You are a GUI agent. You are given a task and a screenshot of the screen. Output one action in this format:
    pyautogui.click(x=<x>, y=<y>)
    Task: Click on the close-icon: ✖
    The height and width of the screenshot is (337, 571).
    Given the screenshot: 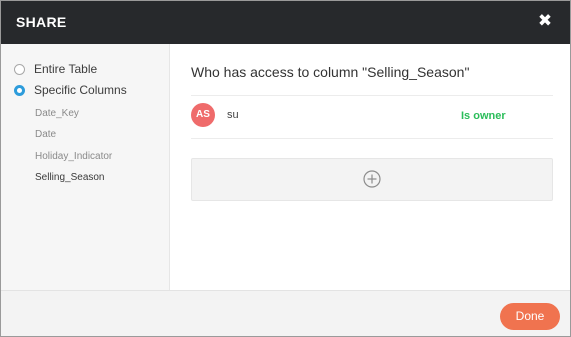 What is the action you would take?
    pyautogui.click(x=545, y=21)
    